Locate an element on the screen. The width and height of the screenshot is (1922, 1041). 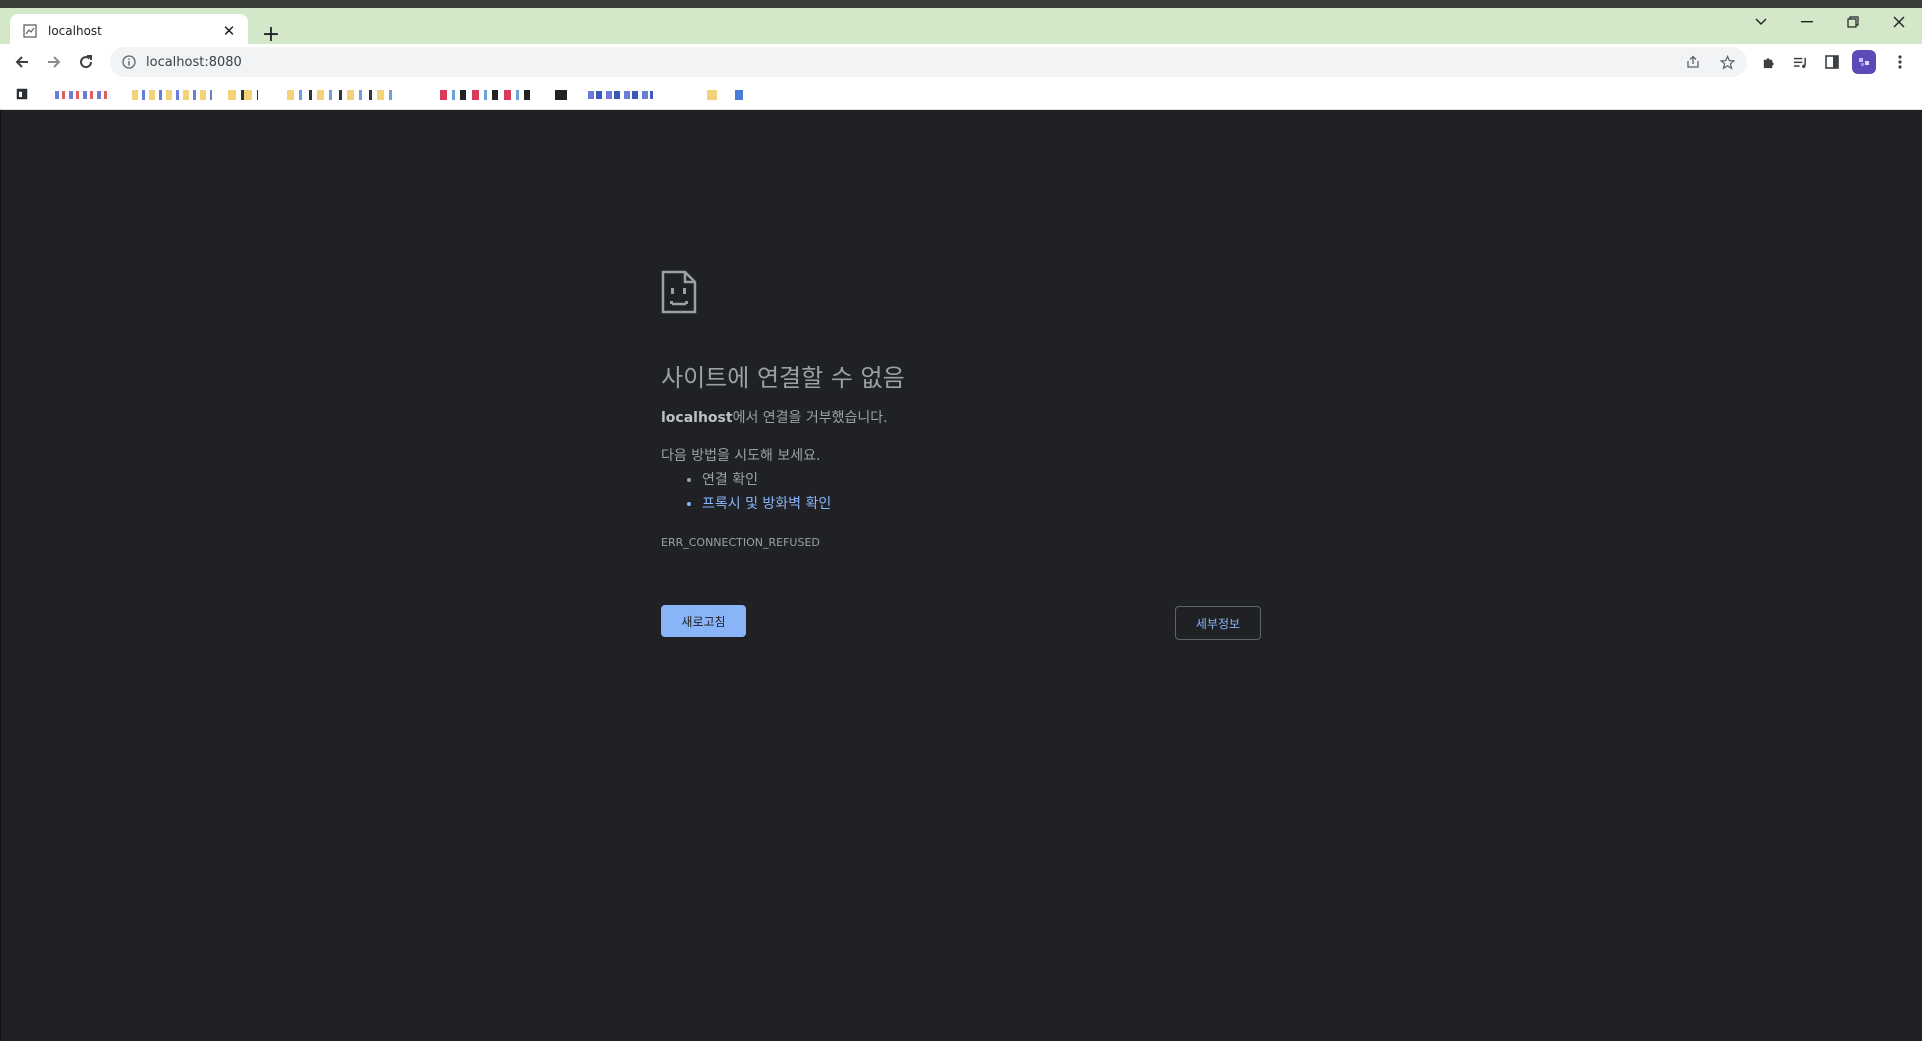
toolbar: localhost:8080 is located at coordinates (961, 62).